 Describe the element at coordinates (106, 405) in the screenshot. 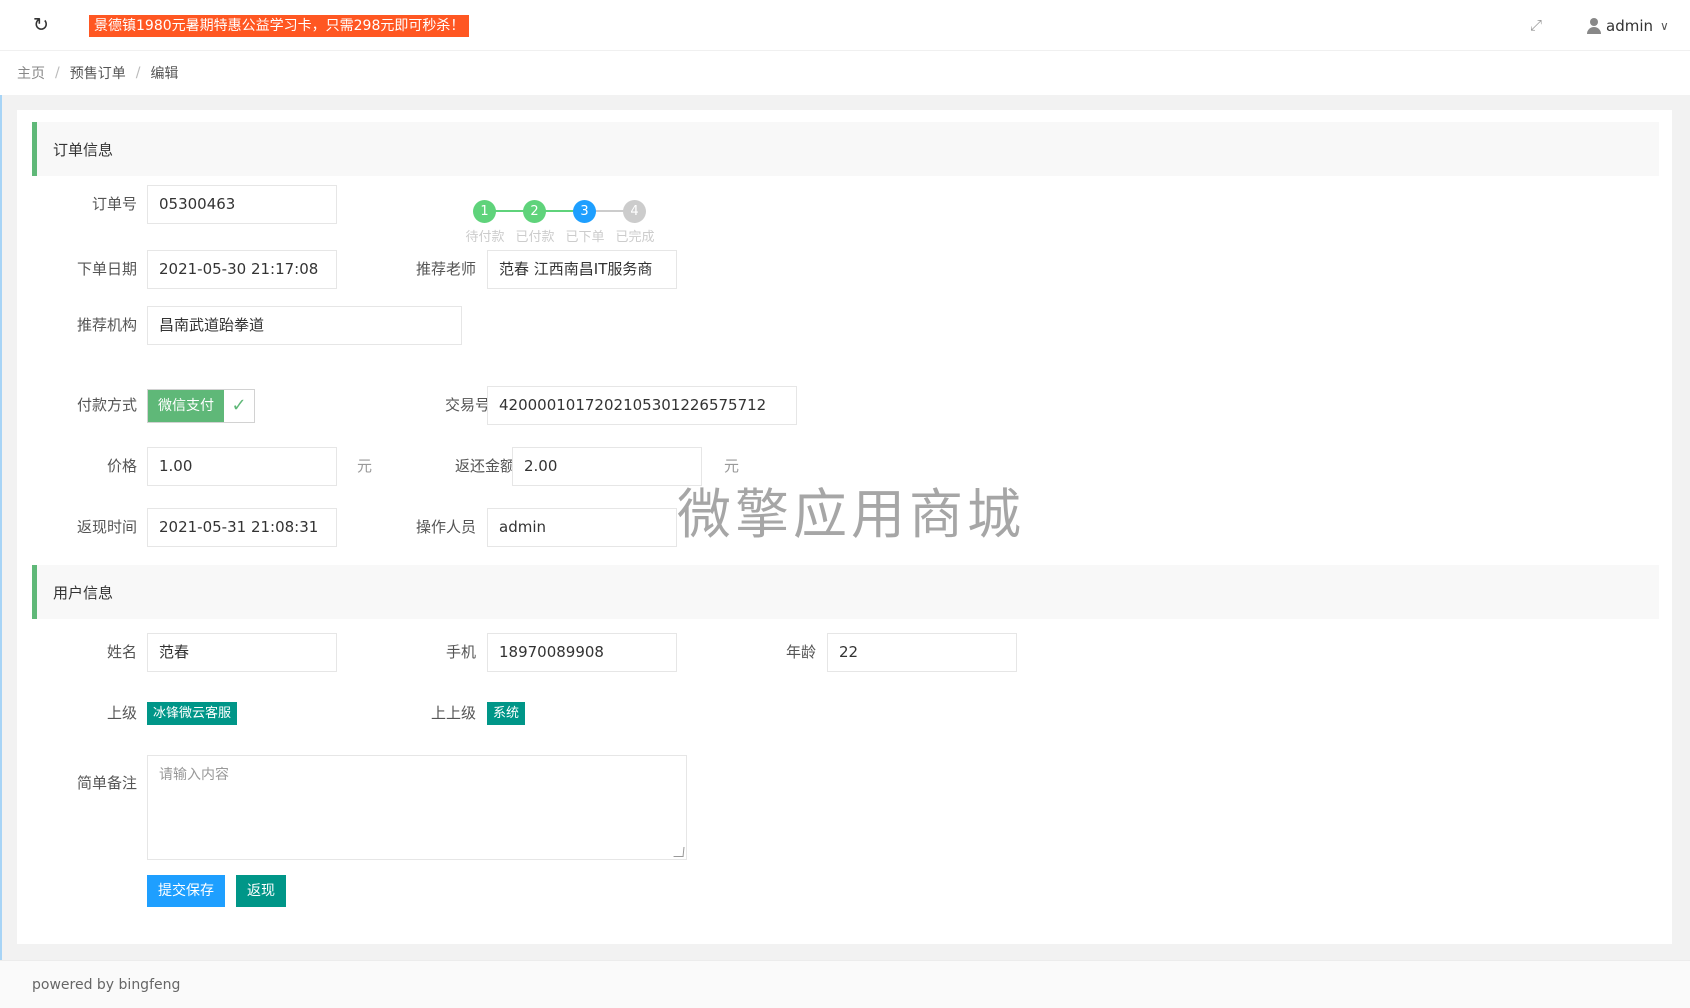

I see `pay-method-label: 付款方式` at that location.